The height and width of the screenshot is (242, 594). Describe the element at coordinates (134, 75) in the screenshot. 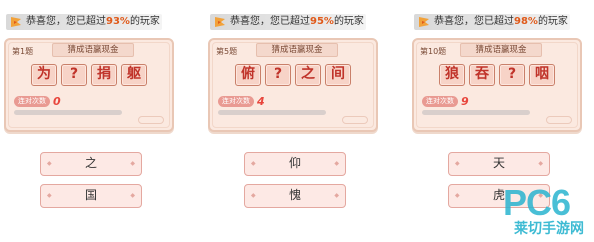

I see `idiom-slot: 躯` at that location.